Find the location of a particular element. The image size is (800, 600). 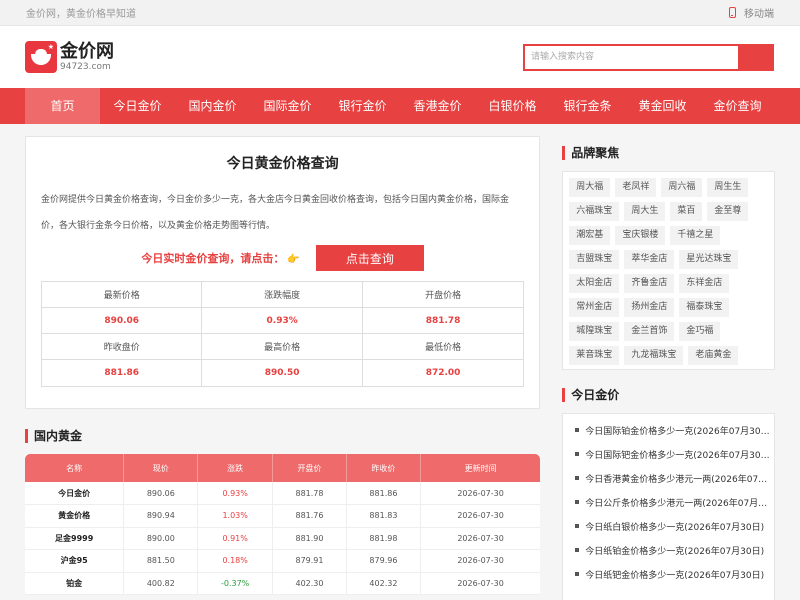

list-item: 今日纸钯金价格多少一克(2026年07月30日) is located at coordinates (668, 574).